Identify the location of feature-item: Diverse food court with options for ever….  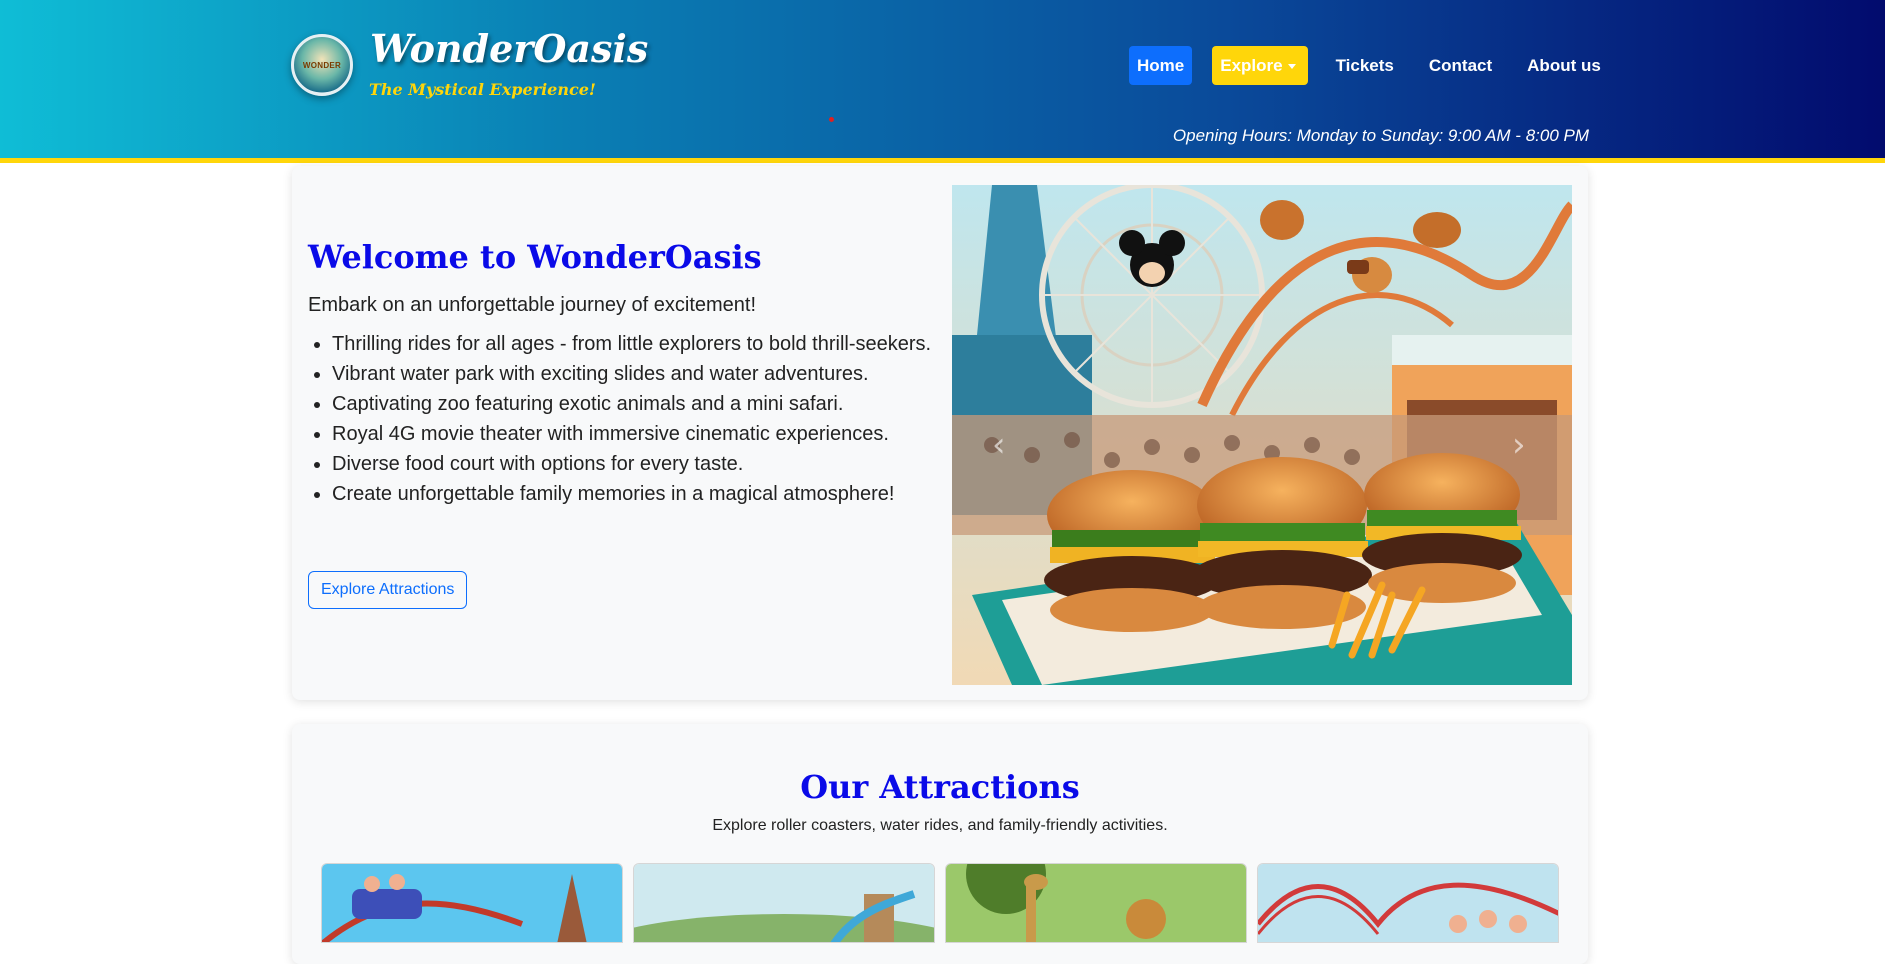
(632, 464).